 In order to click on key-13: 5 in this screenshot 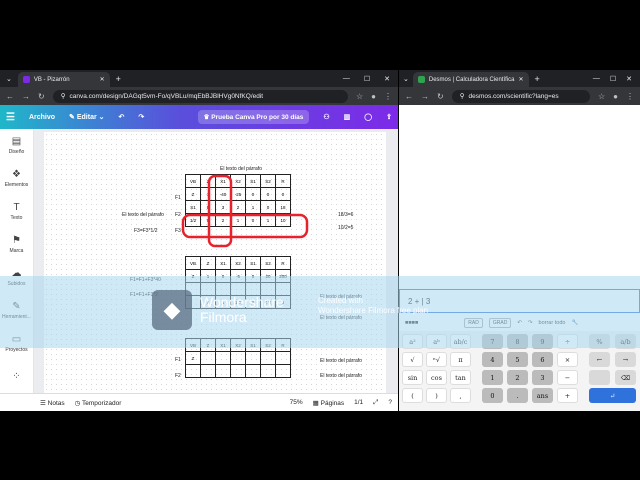, I will do `click(517, 359)`.